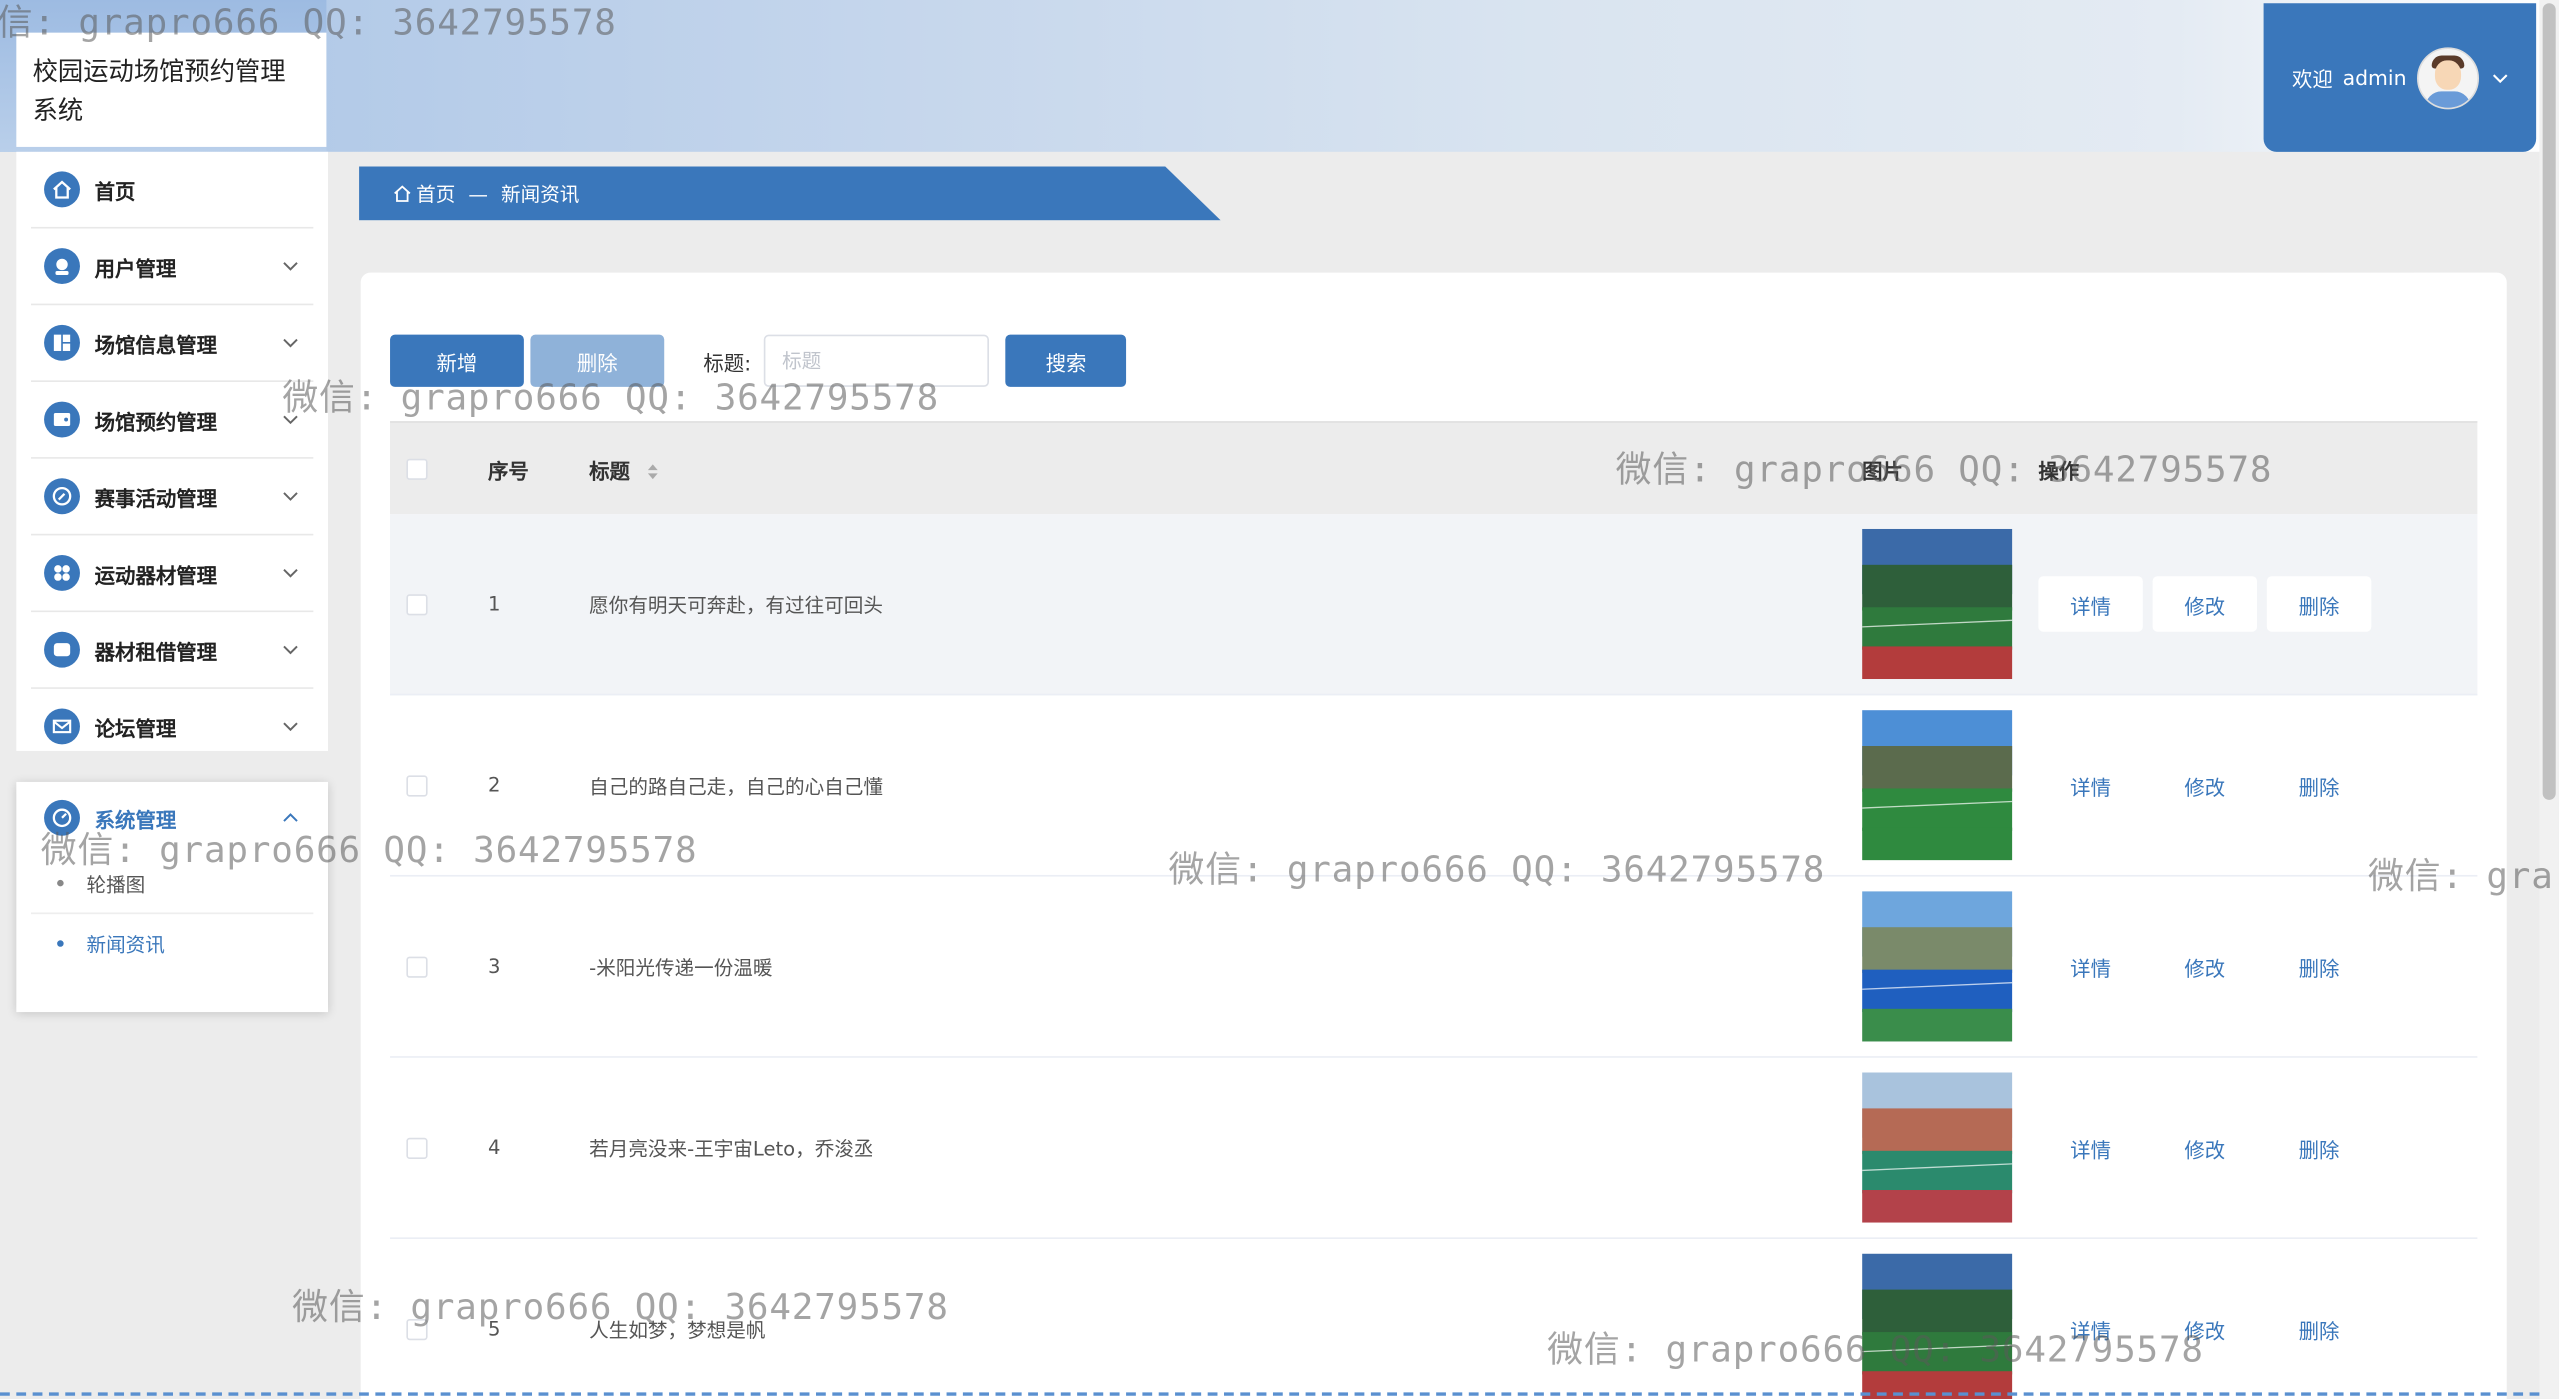  What do you see at coordinates (736, 605) in the screenshot?
I see `row-title: 愿你有明天可奔赴，有过往可回头` at bounding box center [736, 605].